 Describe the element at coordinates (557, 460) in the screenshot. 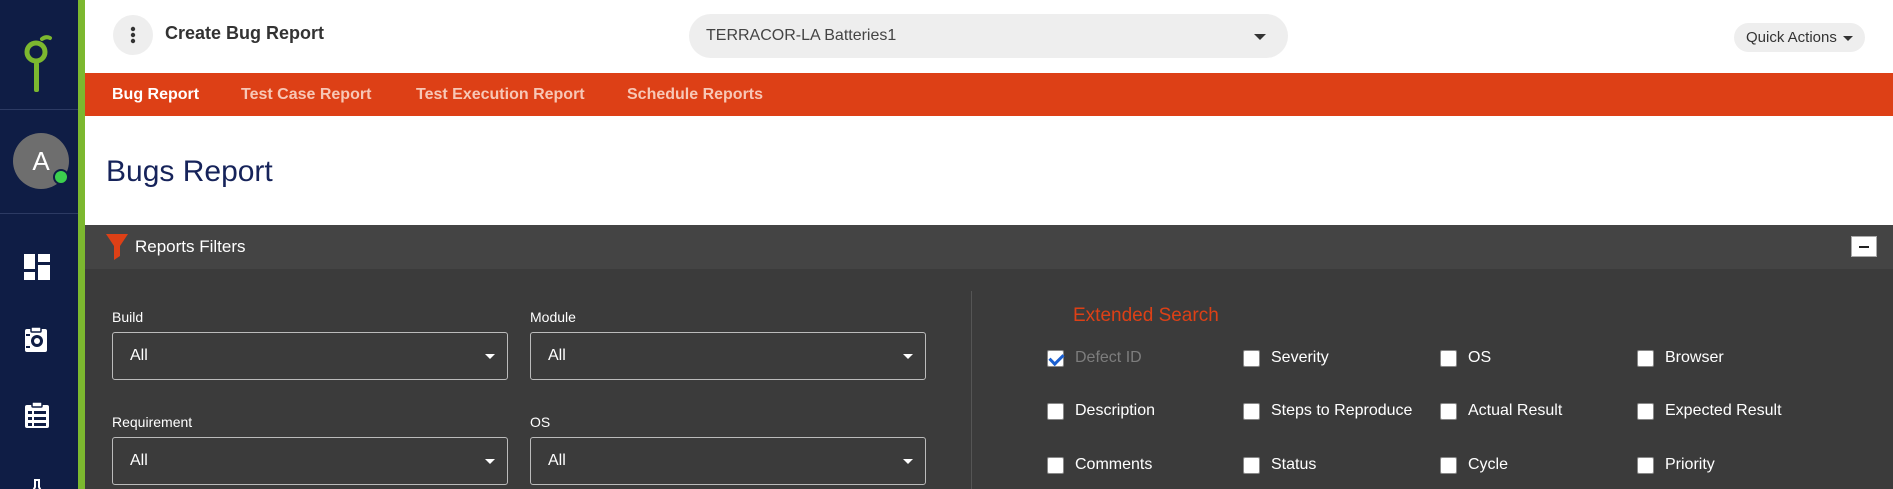

I see `os-select-value: All` at that location.